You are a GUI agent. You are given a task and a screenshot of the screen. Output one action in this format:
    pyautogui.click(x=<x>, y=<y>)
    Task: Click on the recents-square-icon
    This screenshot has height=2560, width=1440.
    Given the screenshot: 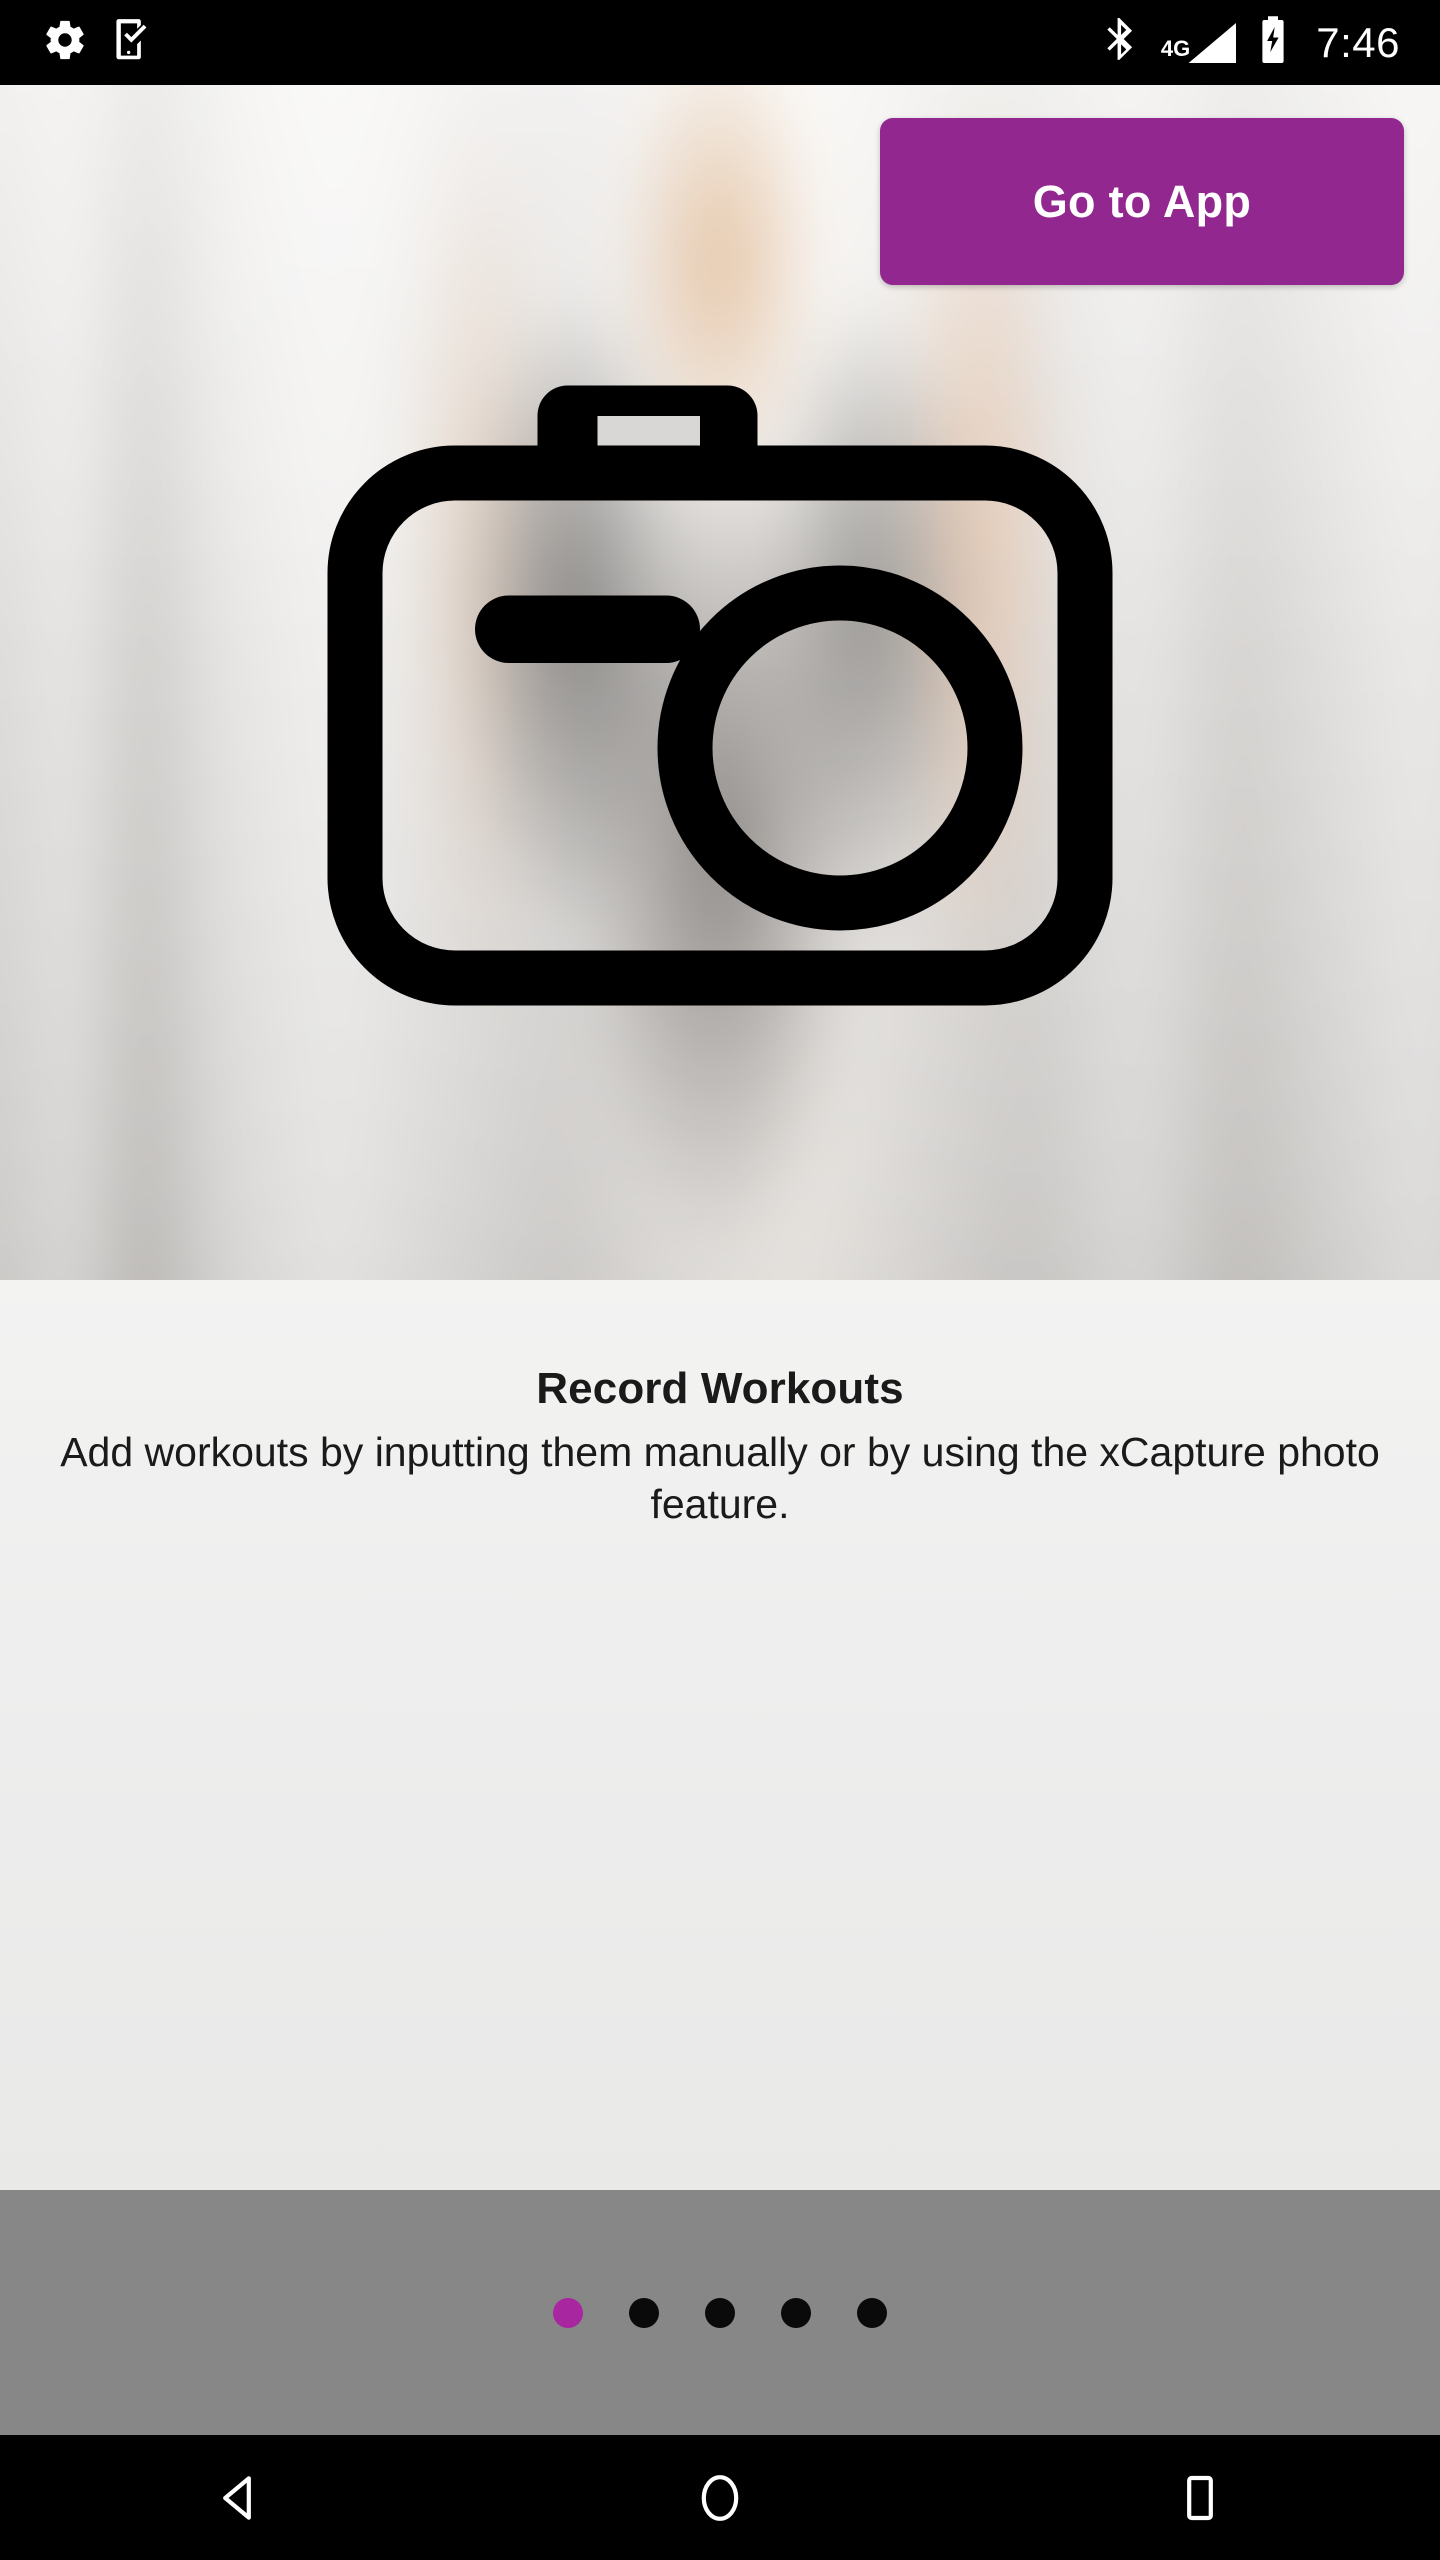 What is the action you would take?
    pyautogui.click(x=1200, y=2498)
    